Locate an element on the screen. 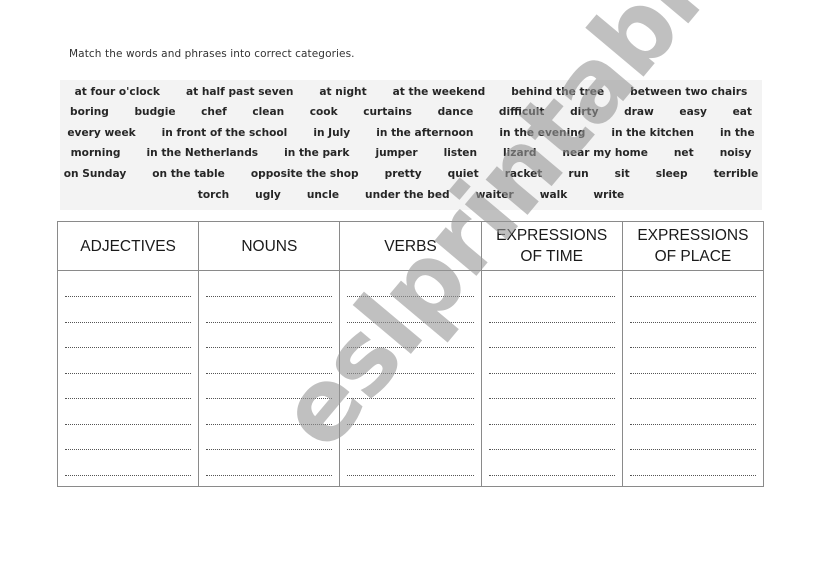 The height and width of the screenshot is (581, 821). word-bank-item: dance is located at coordinates (455, 112).